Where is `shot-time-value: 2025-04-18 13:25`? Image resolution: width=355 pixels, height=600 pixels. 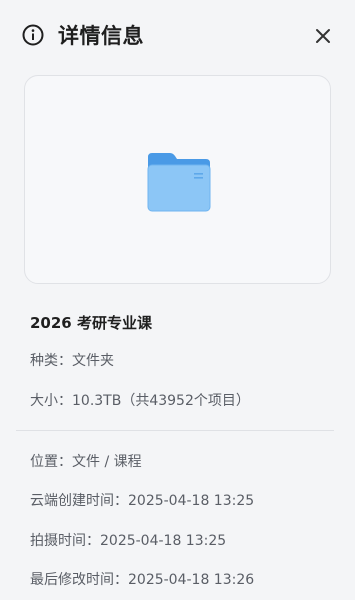
shot-time-value: 2025-04-18 13:25 is located at coordinates (163, 541).